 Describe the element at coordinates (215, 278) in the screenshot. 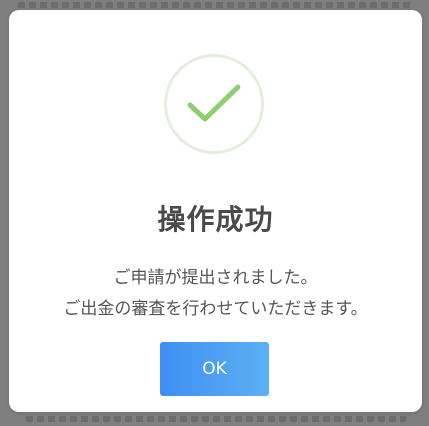

I see `dialog-message-line-1: ご申請が提出されました。` at that location.